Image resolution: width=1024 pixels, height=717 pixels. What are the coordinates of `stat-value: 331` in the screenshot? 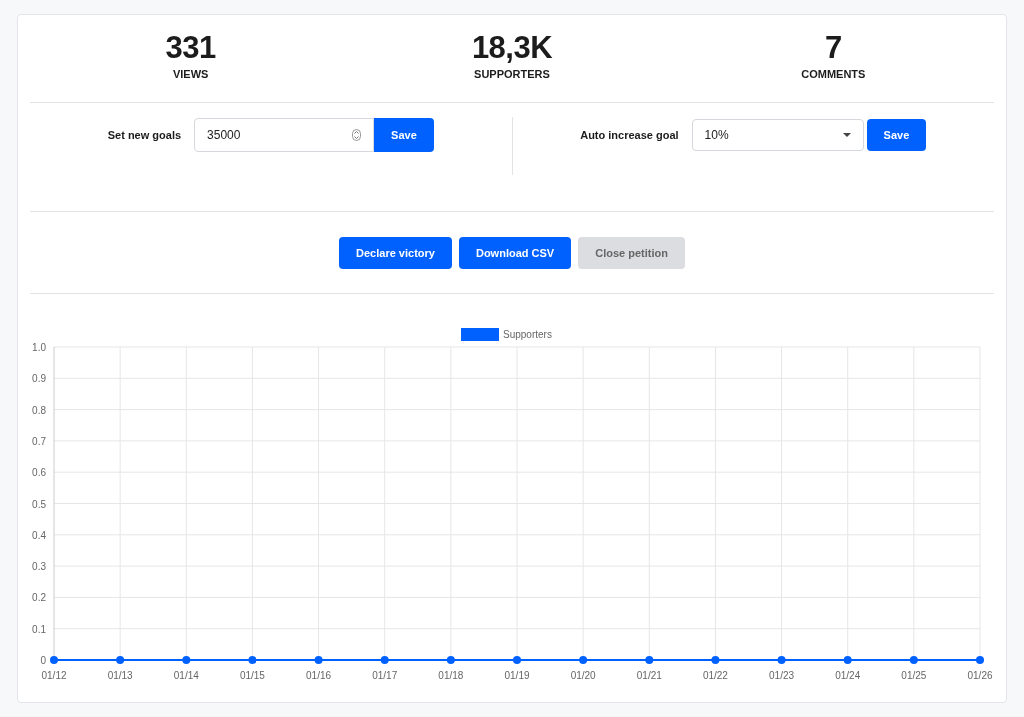 It's located at (190, 48).